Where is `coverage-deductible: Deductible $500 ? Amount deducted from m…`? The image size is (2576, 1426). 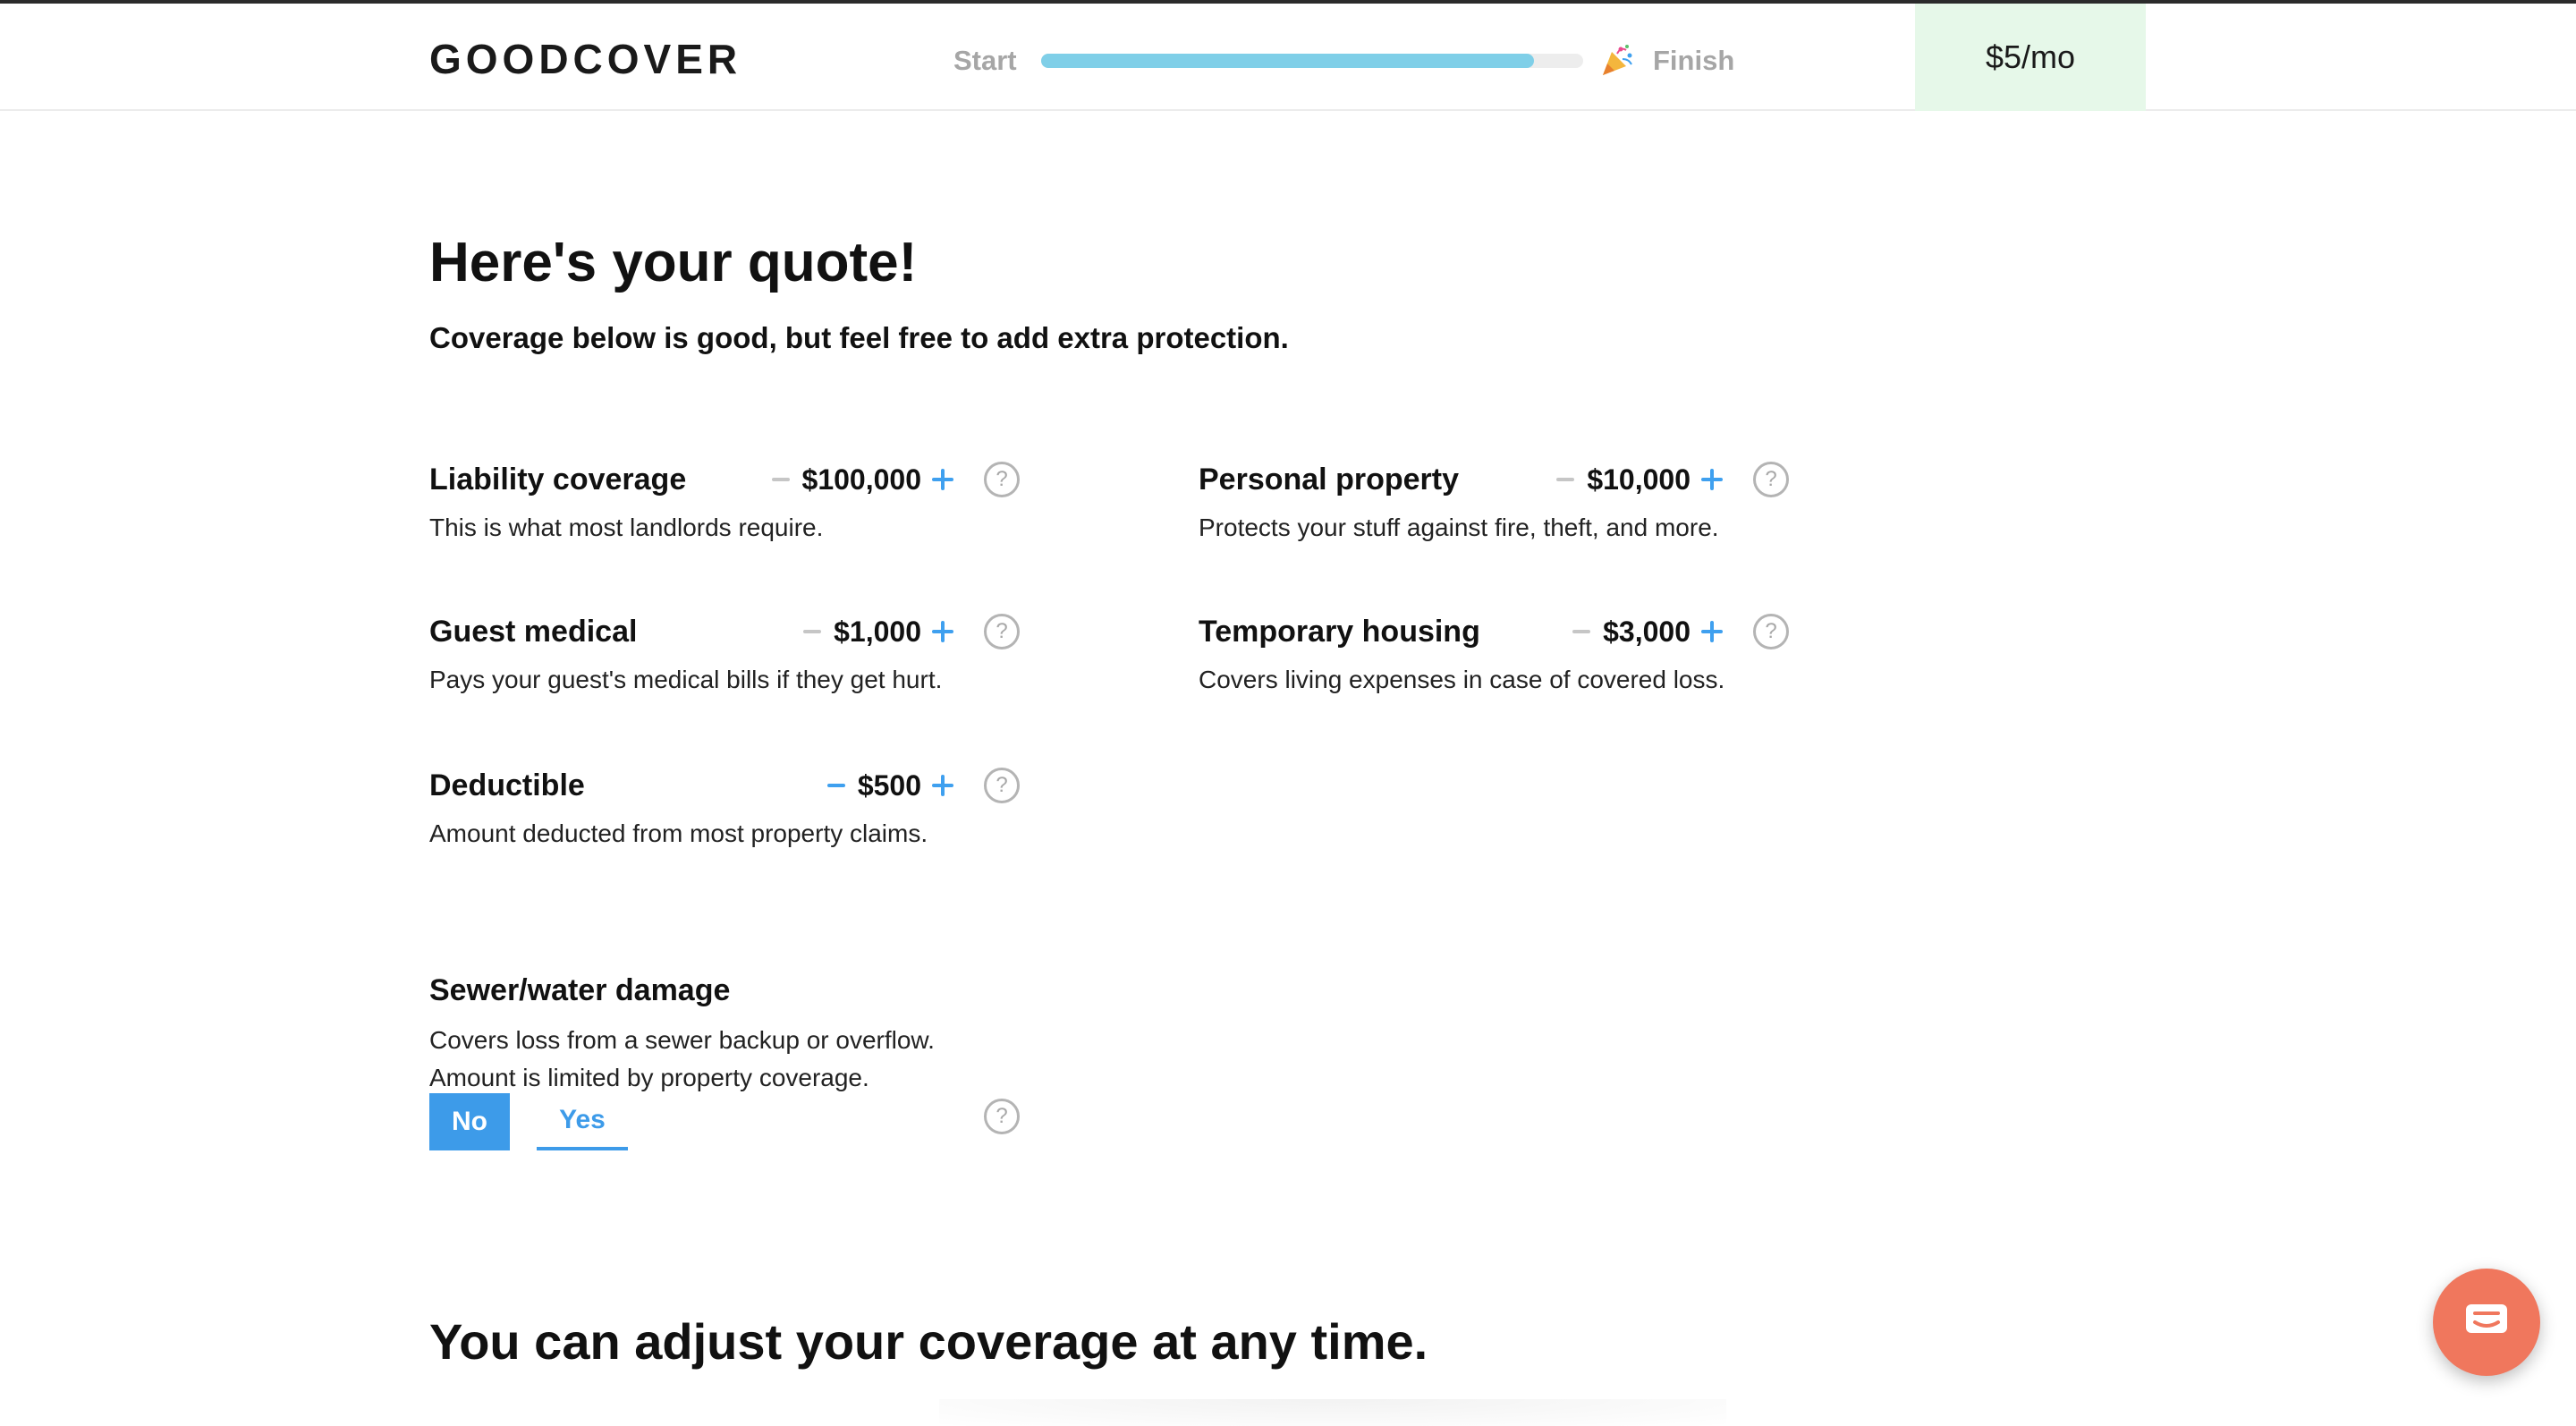
coverage-deductible: Deductible $500 ? Amount deducted from m… is located at coordinates (724, 822).